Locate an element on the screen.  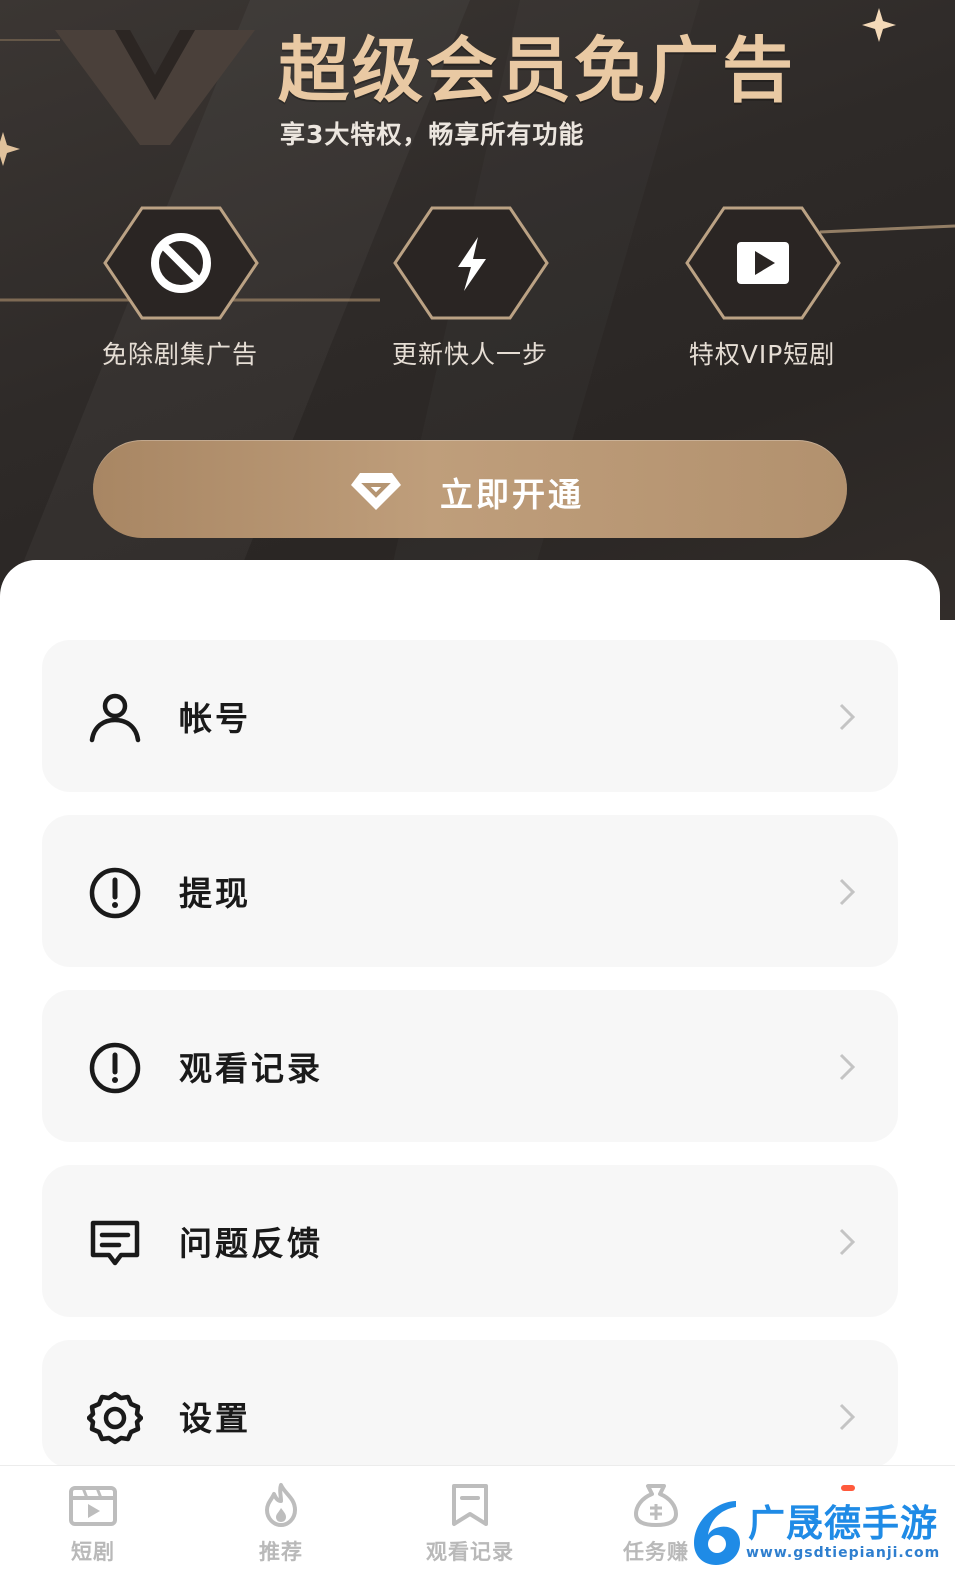
nav-label: 短剧 is located at coordinates (93, 1552).